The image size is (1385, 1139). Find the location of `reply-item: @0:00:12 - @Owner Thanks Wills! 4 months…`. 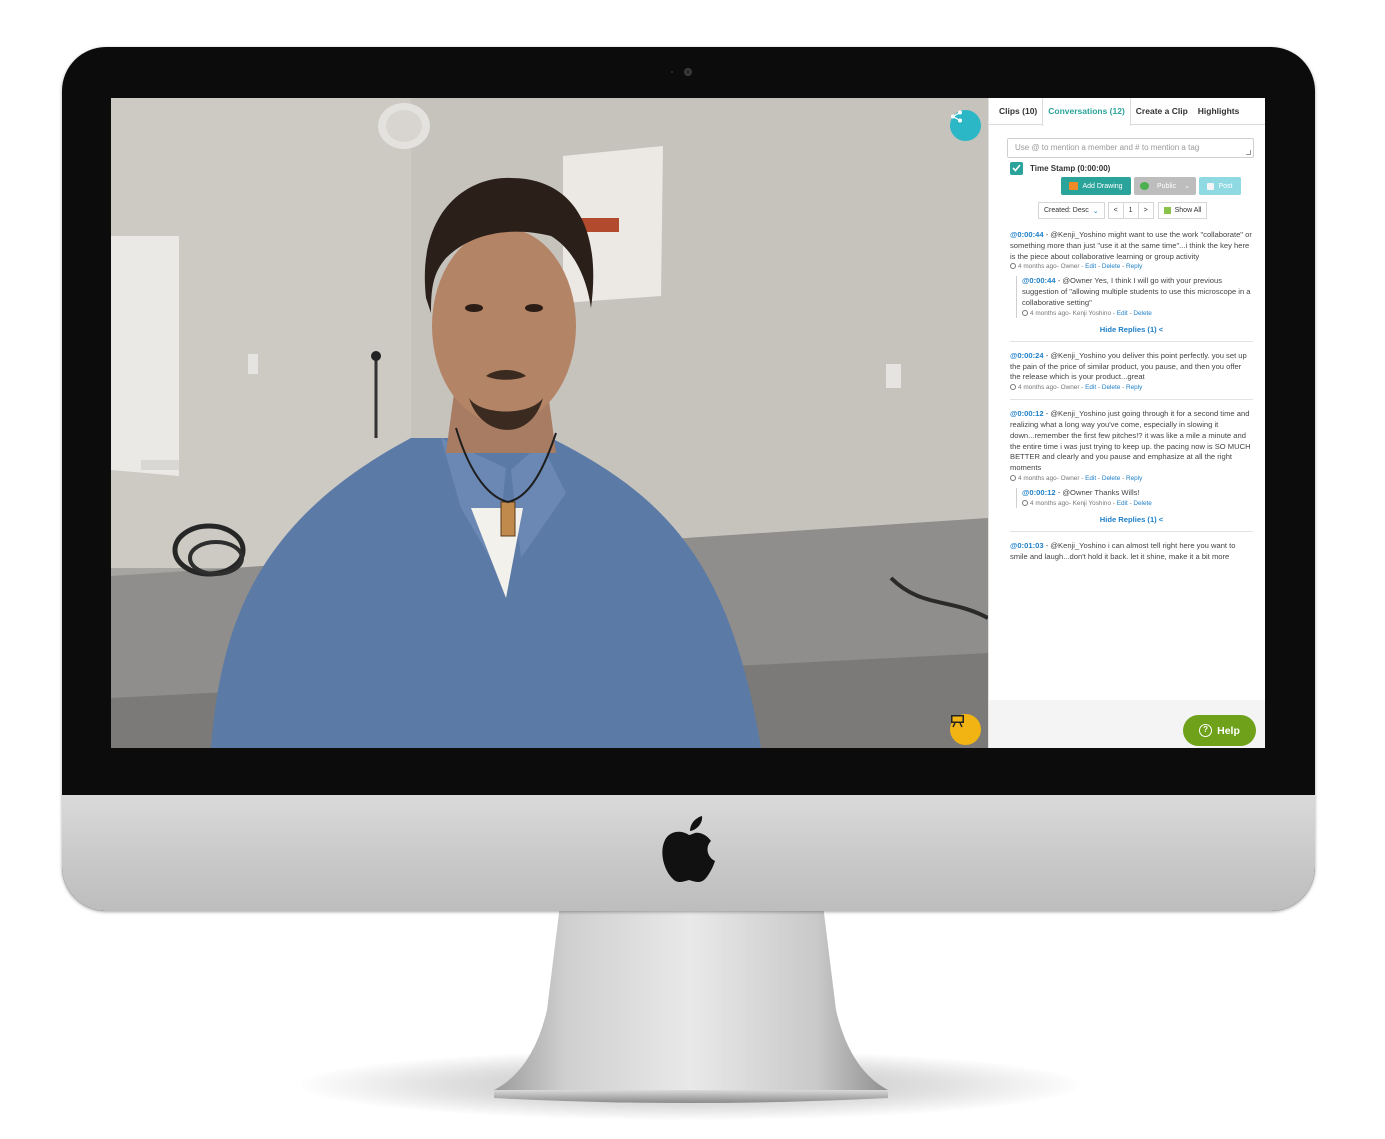

reply-item: @0:00:12 - @Owner Thanks Wills! 4 months… is located at coordinates (1134, 497).